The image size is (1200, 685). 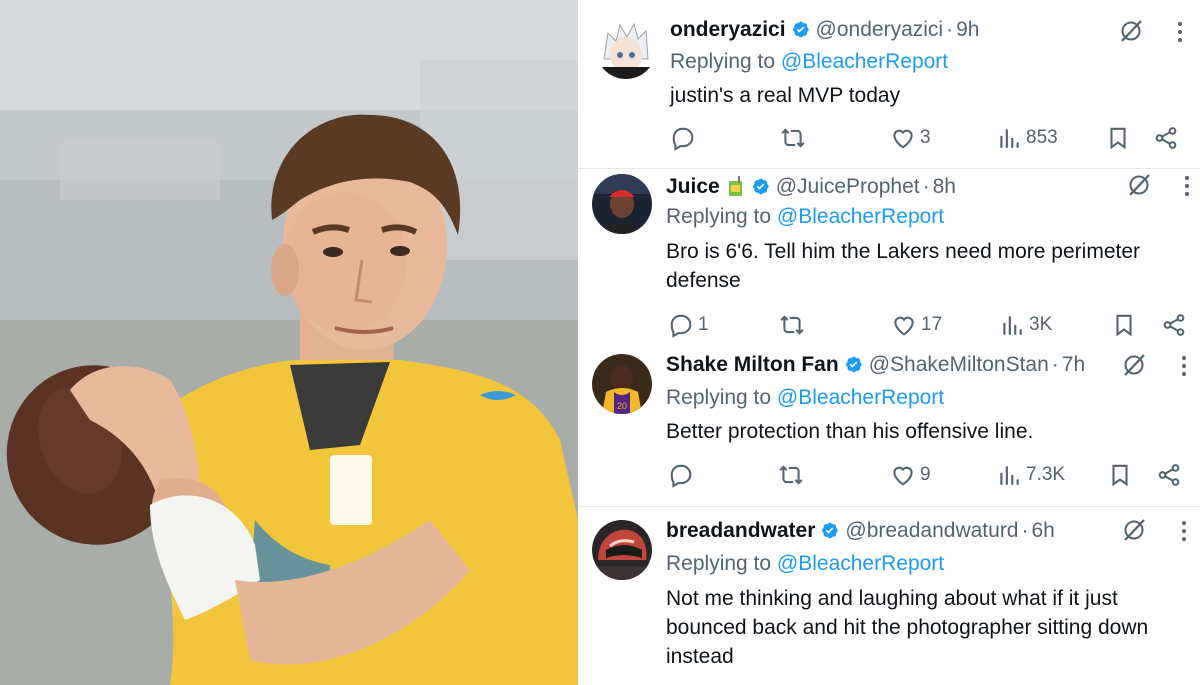 What do you see at coordinates (752, 364) in the screenshot?
I see `display-name: Shake Milton Fan` at bounding box center [752, 364].